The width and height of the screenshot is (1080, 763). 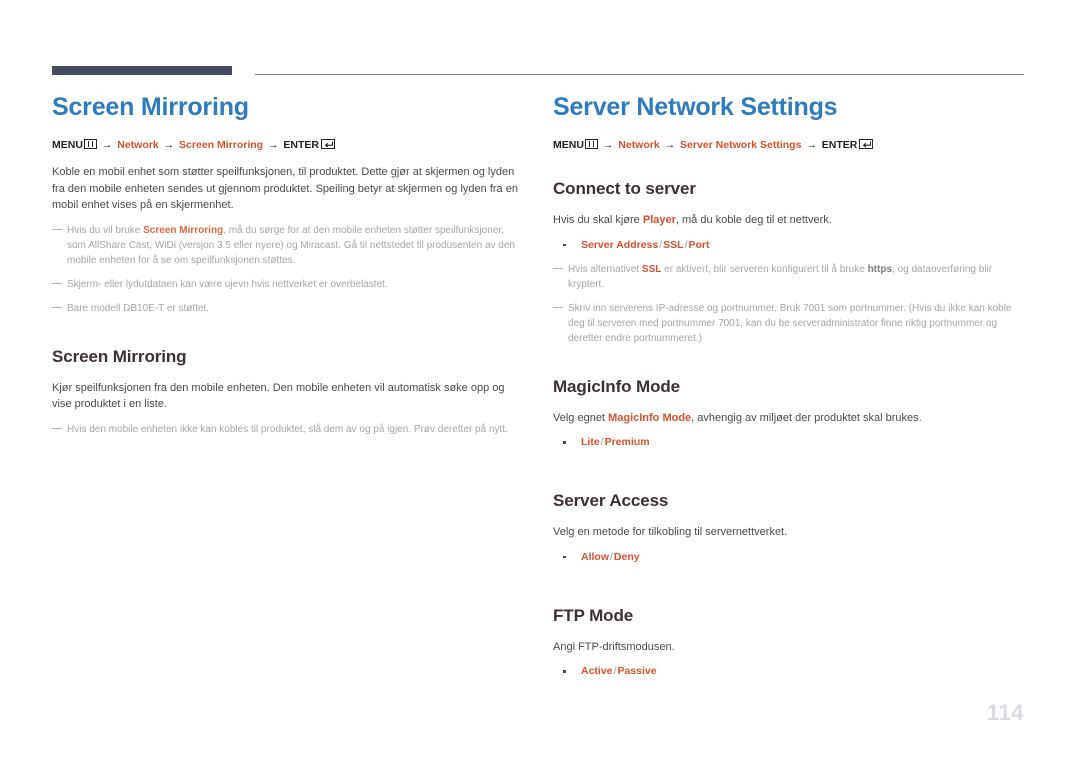 I want to click on section-heading-connect-to-server: Connect to server, so click(x=624, y=188).